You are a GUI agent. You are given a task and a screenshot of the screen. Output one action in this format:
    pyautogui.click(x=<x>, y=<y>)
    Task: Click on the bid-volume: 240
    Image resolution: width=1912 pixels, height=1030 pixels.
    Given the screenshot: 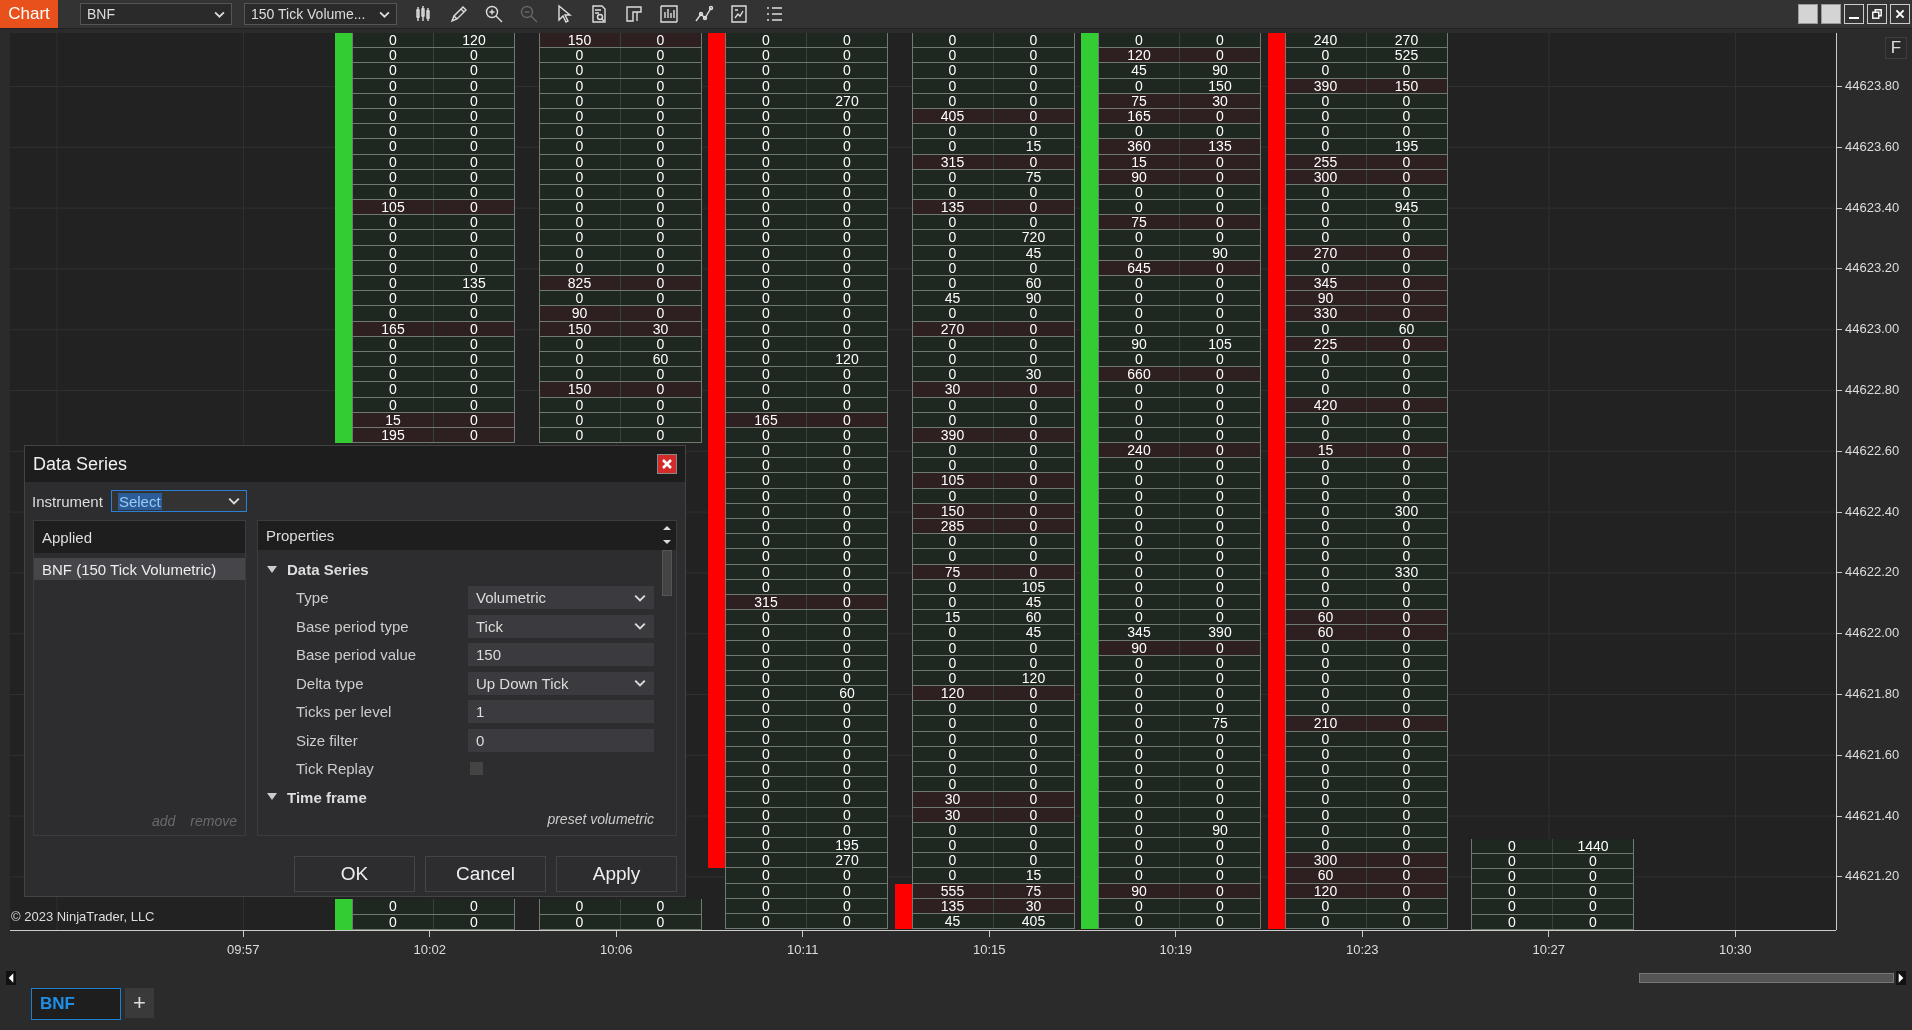 What is the action you would take?
    pyautogui.click(x=1139, y=450)
    